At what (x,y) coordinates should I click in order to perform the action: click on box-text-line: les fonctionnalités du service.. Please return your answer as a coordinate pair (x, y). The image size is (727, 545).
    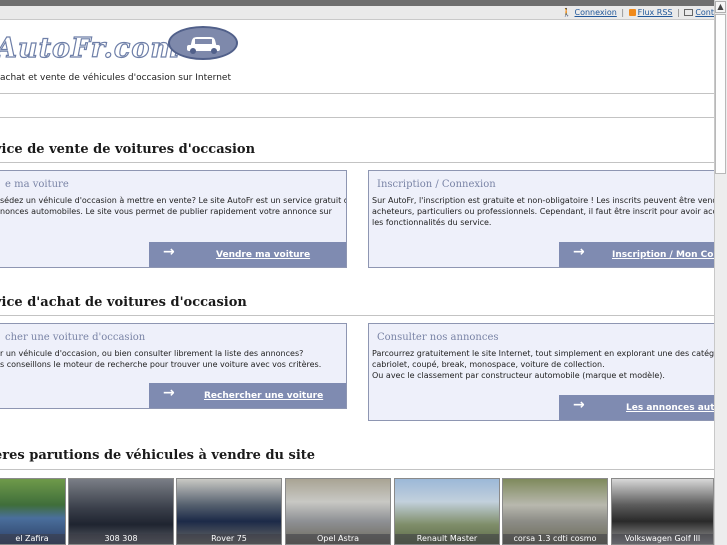
    Looking at the image, I should click on (432, 222).